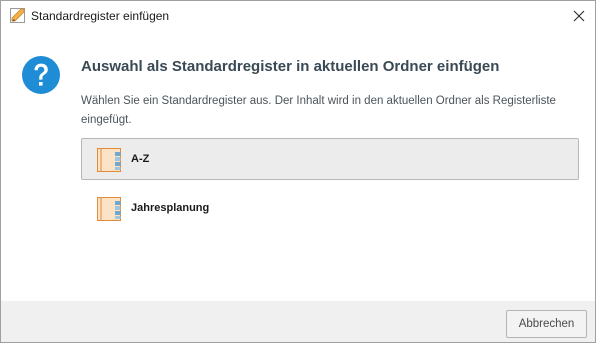  Describe the element at coordinates (41, 75) in the screenshot. I see `question-icon` at that location.